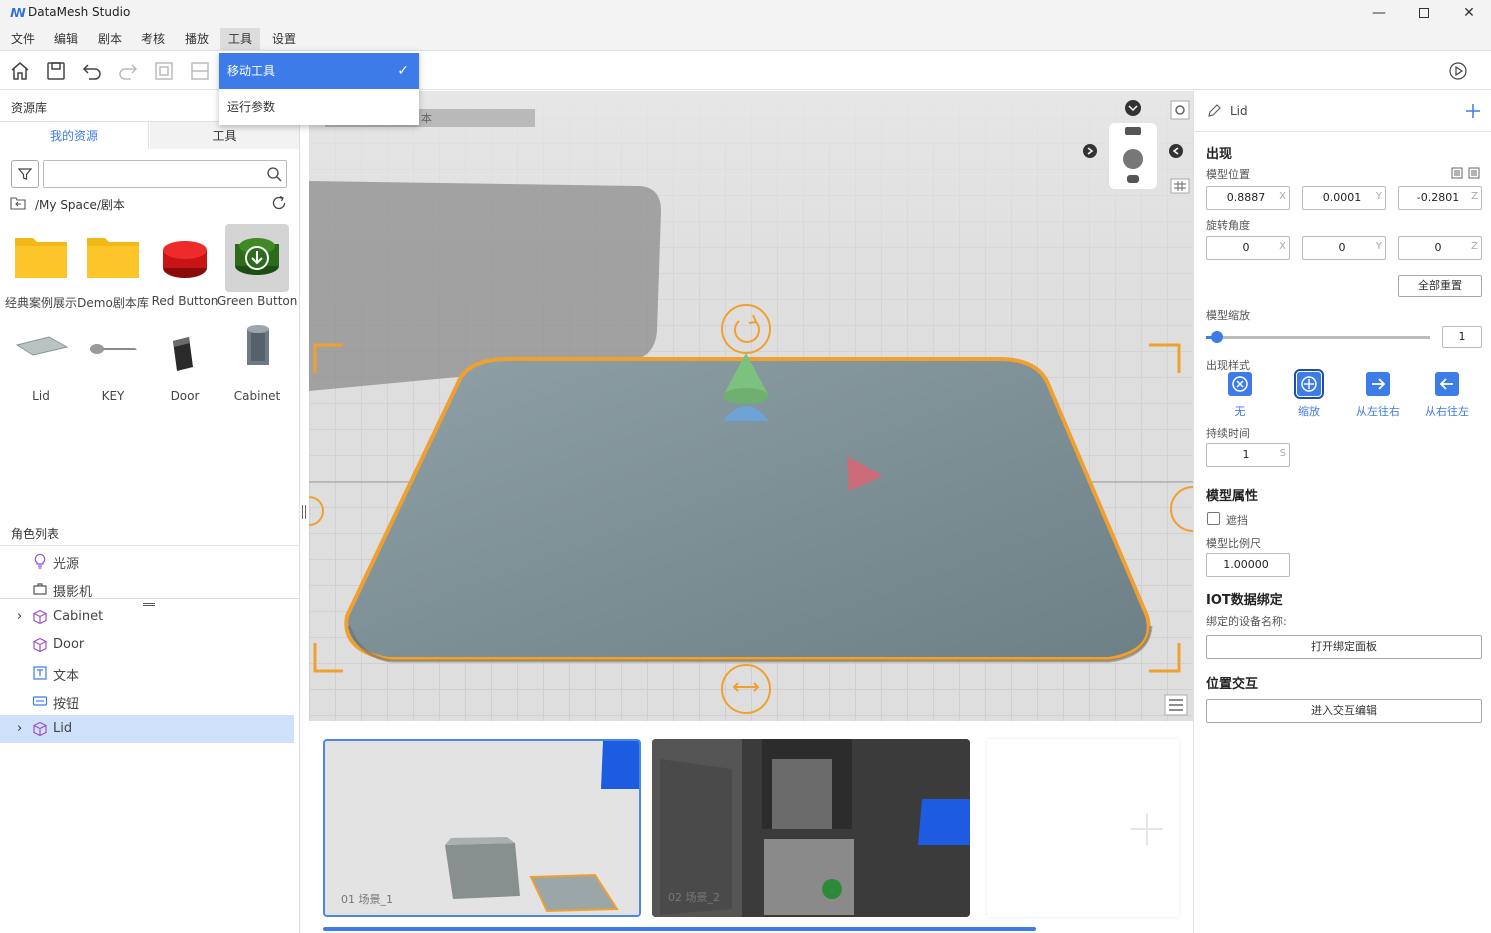 This screenshot has height=933, width=1491. What do you see at coordinates (224, 135) in the screenshot?
I see `tab-tools: 工具` at bounding box center [224, 135].